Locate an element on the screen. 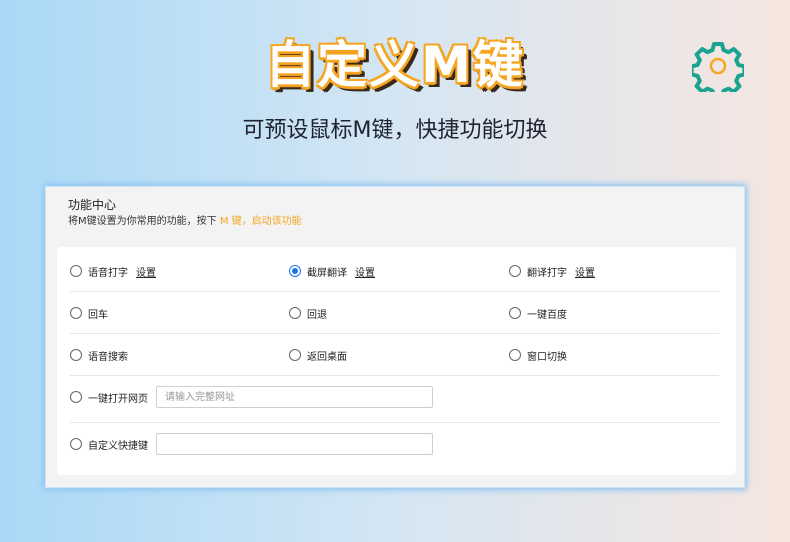  custom-hotkey-radio is located at coordinates (76, 444).